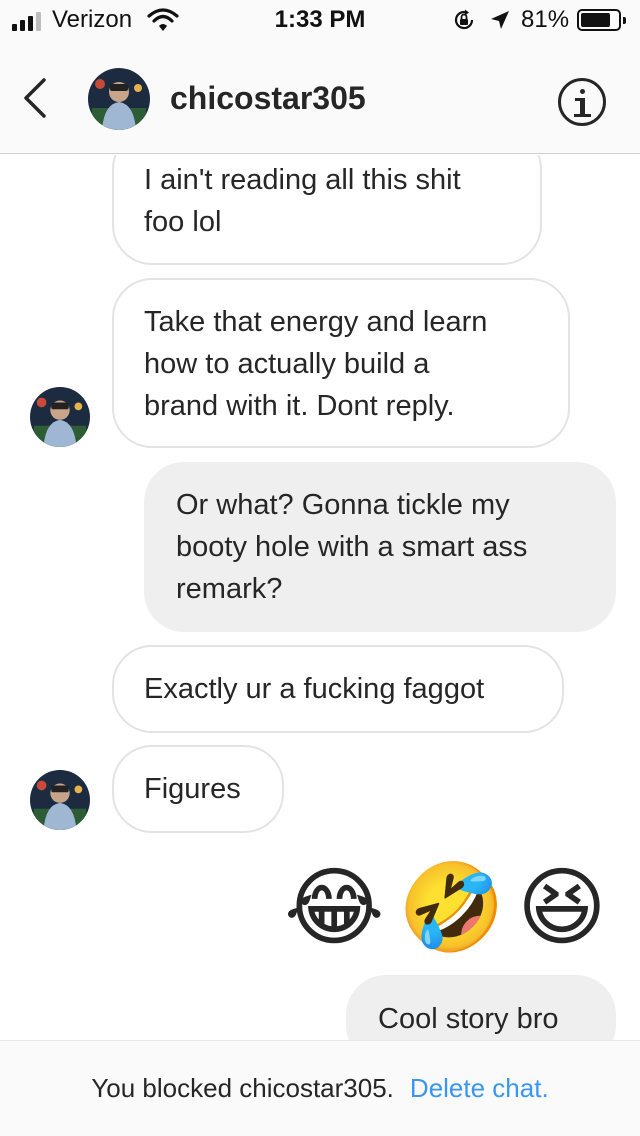 The width and height of the screenshot is (640, 1136). I want to click on chevron-left-icon, so click(36, 98).